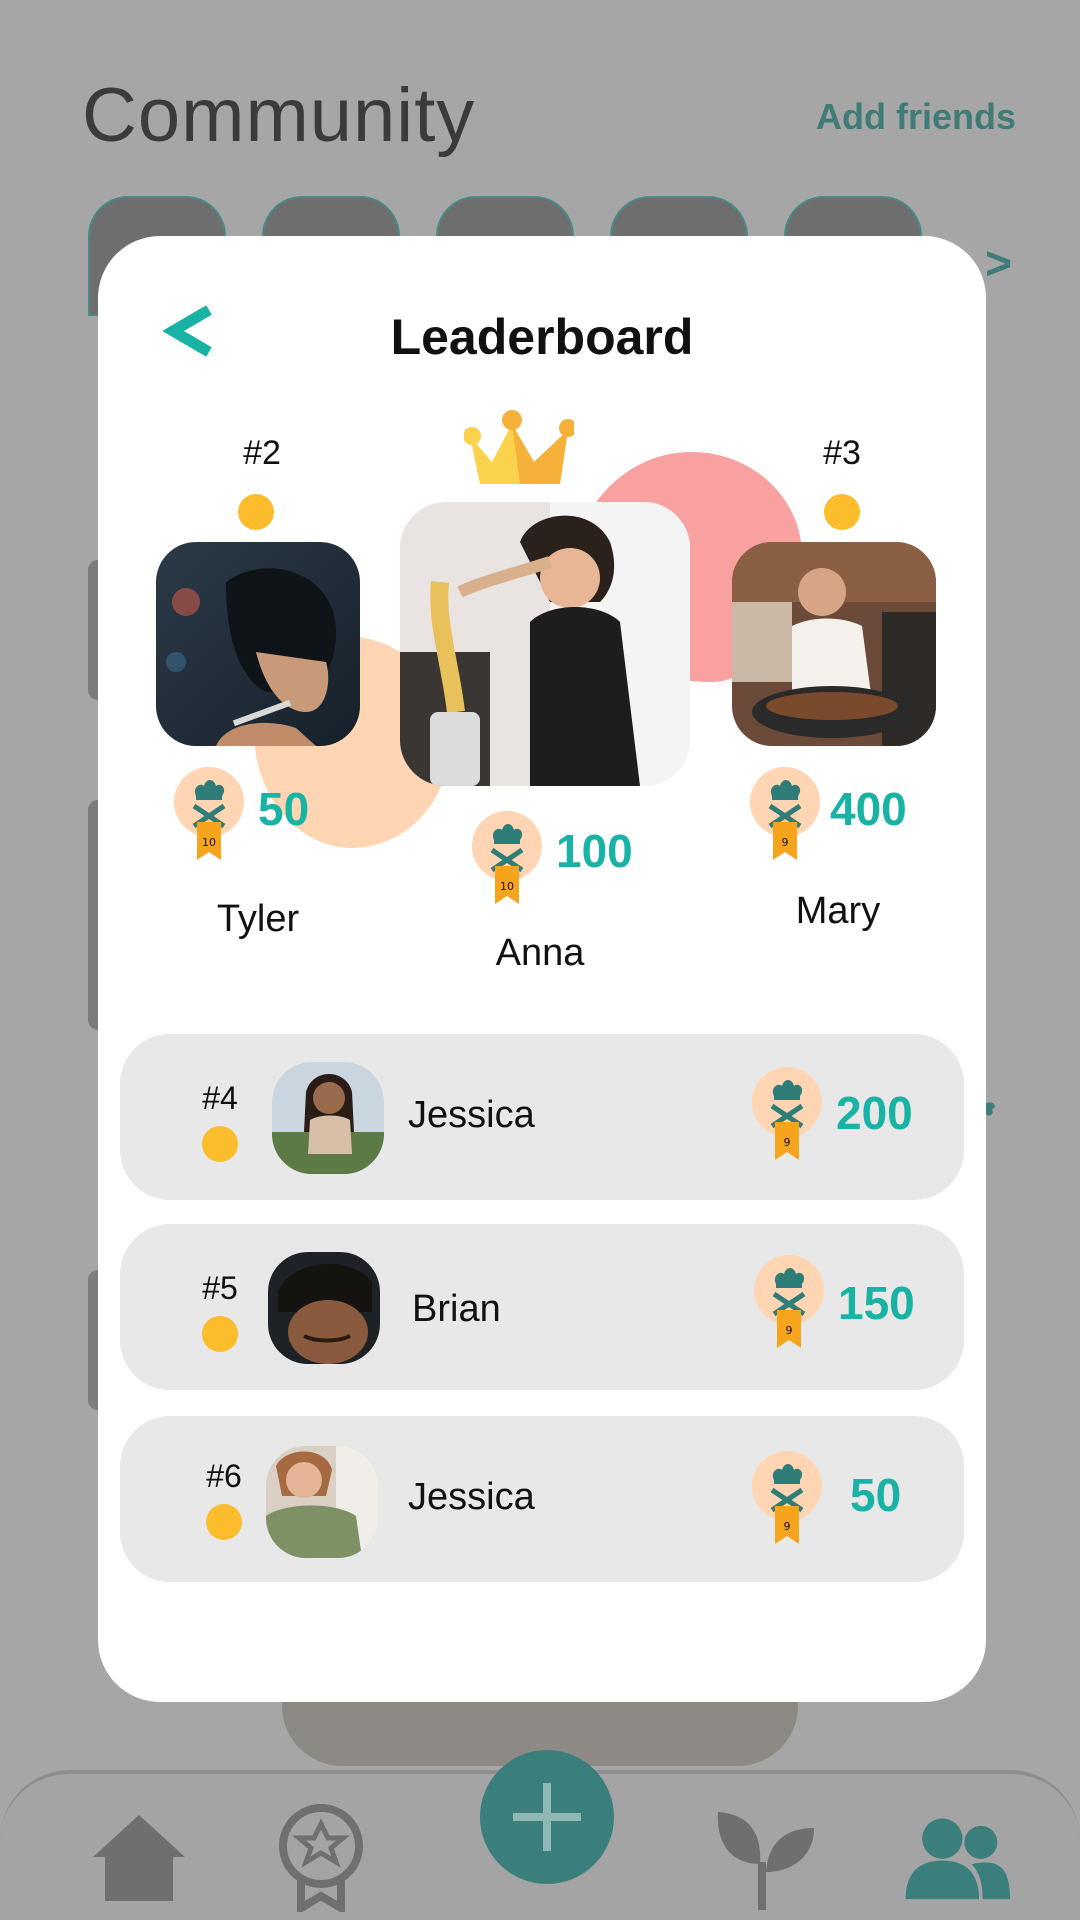 The image size is (1080, 1920). Describe the element at coordinates (957, 1857) in the screenshot. I see `community-icon` at that location.